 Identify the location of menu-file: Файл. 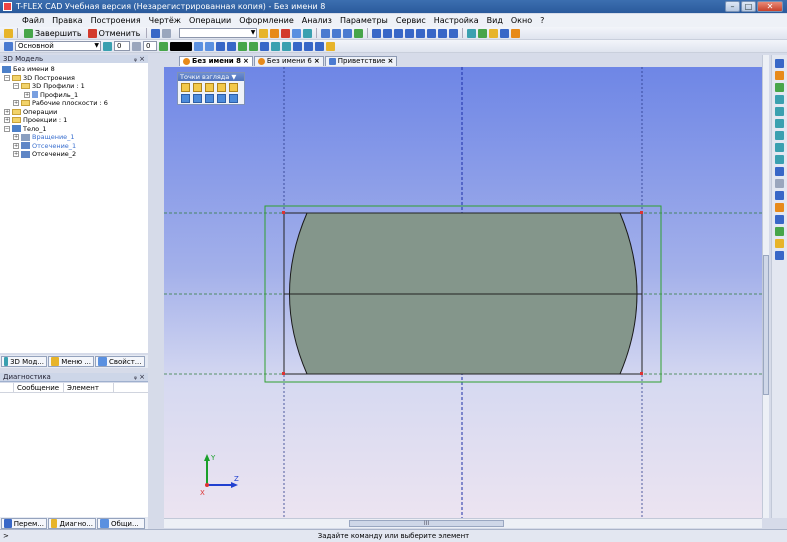
(33, 20).